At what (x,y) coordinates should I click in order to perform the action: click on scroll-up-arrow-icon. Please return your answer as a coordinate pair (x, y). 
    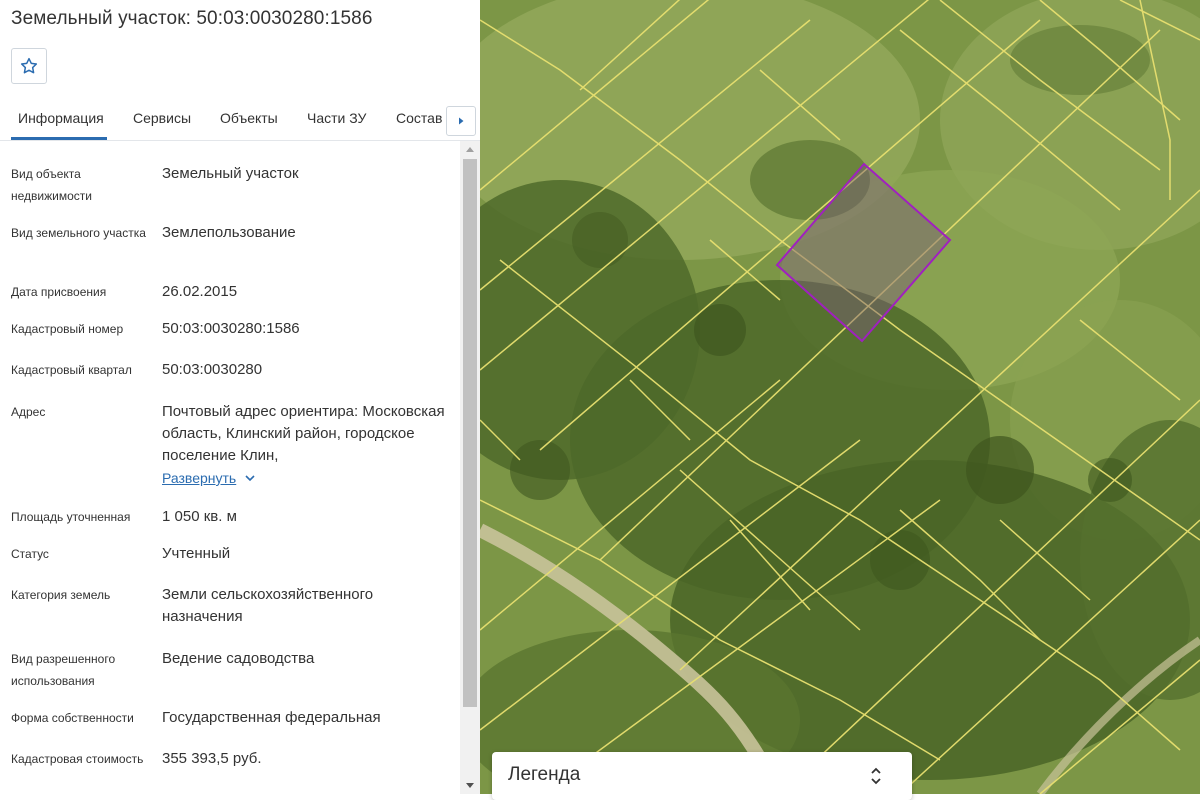
    Looking at the image, I should click on (470, 149).